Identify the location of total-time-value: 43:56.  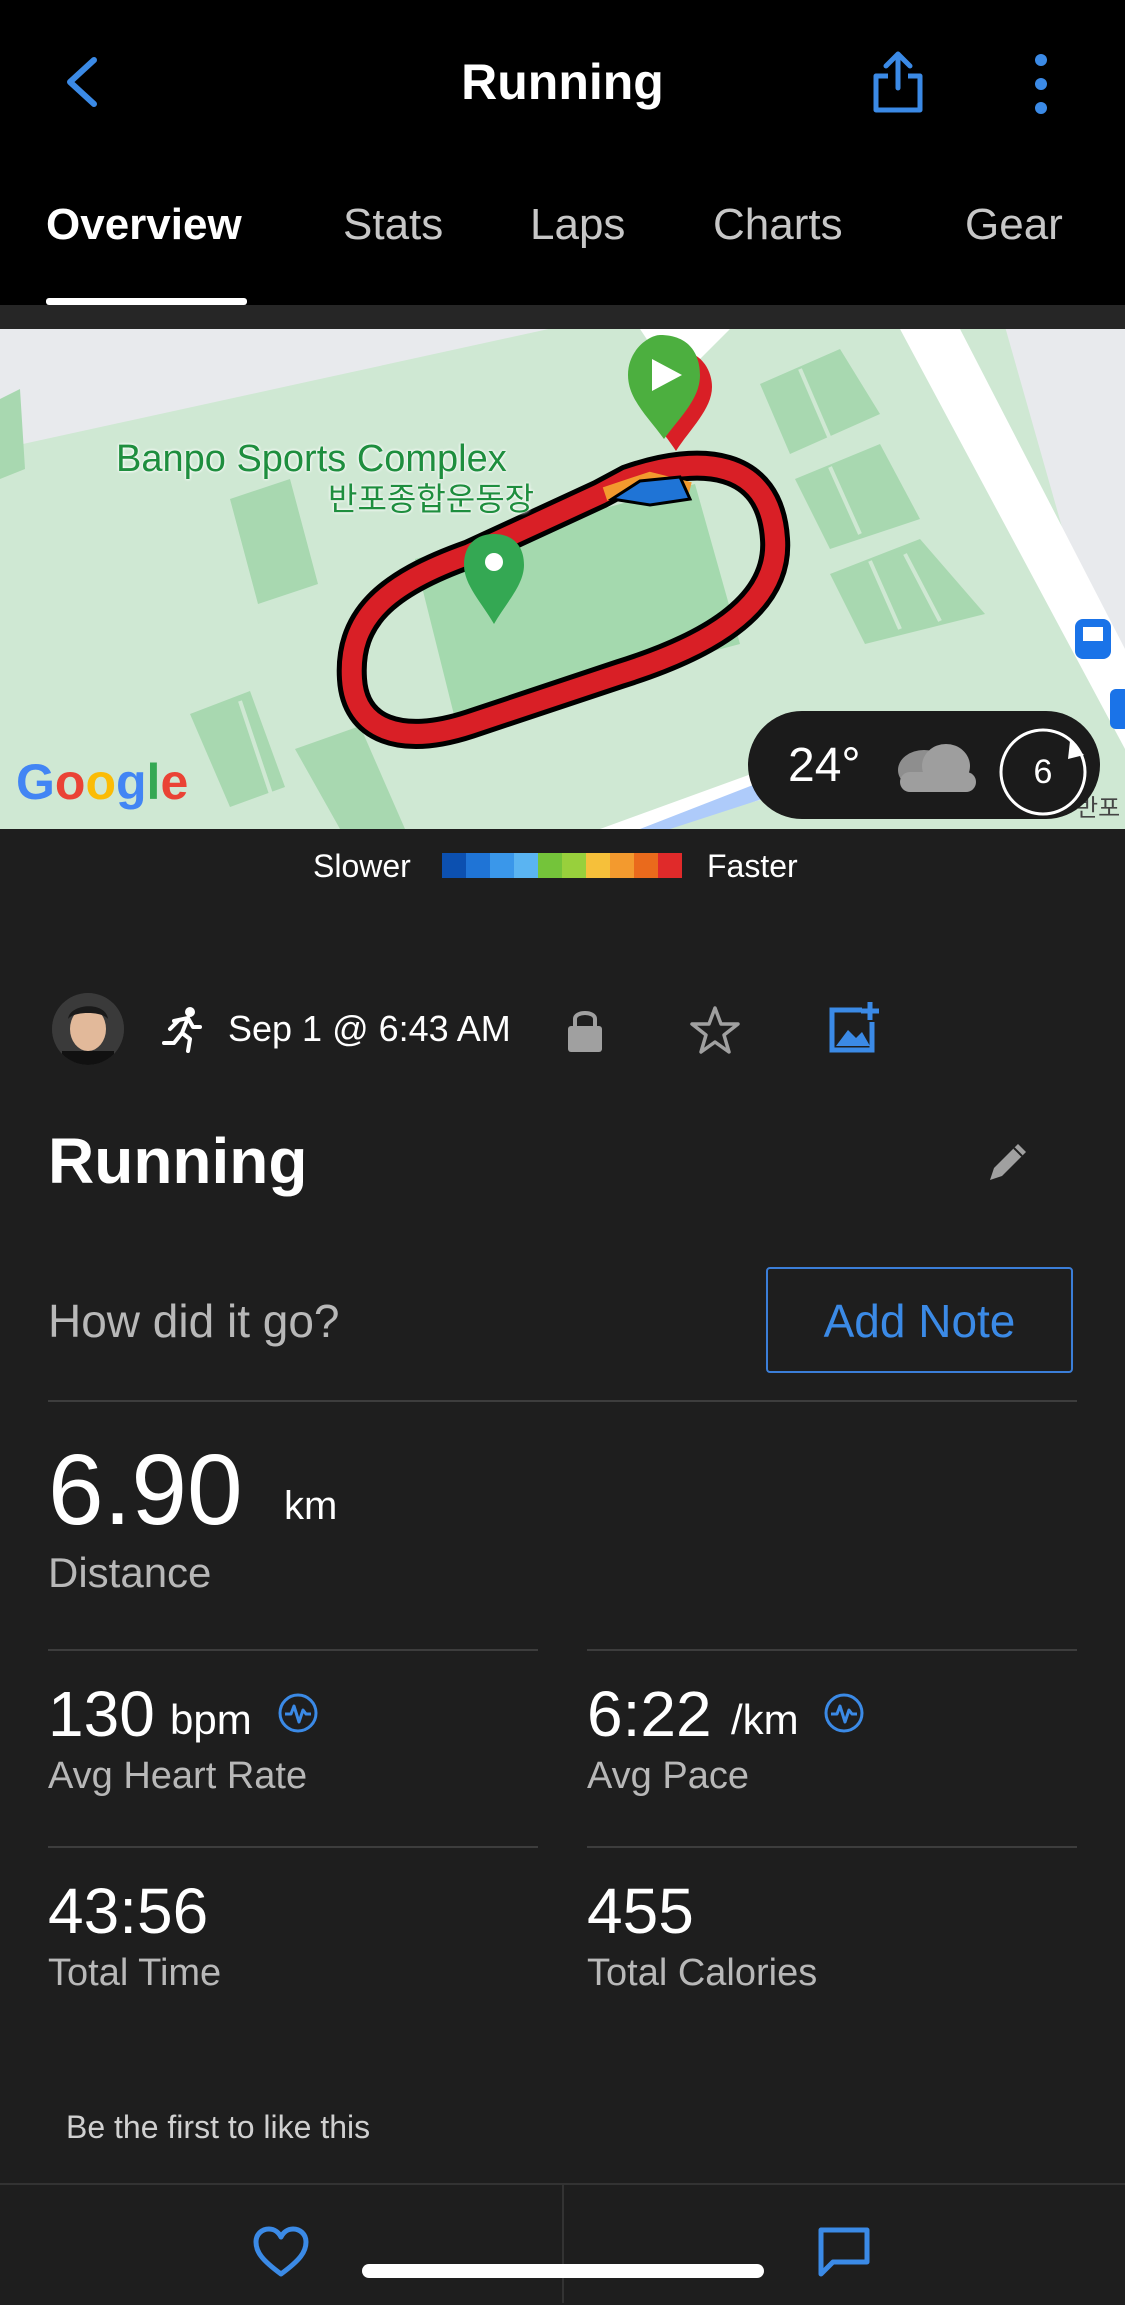
(128, 1911).